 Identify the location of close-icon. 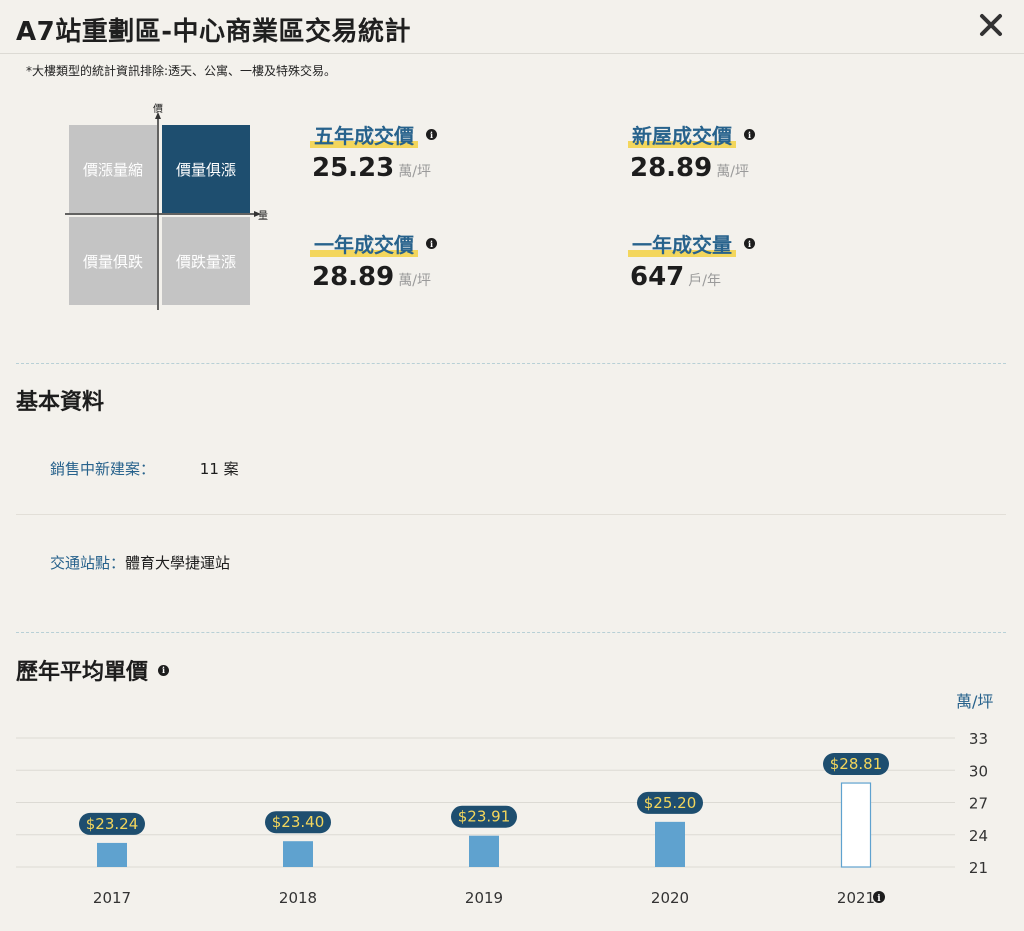
(991, 25).